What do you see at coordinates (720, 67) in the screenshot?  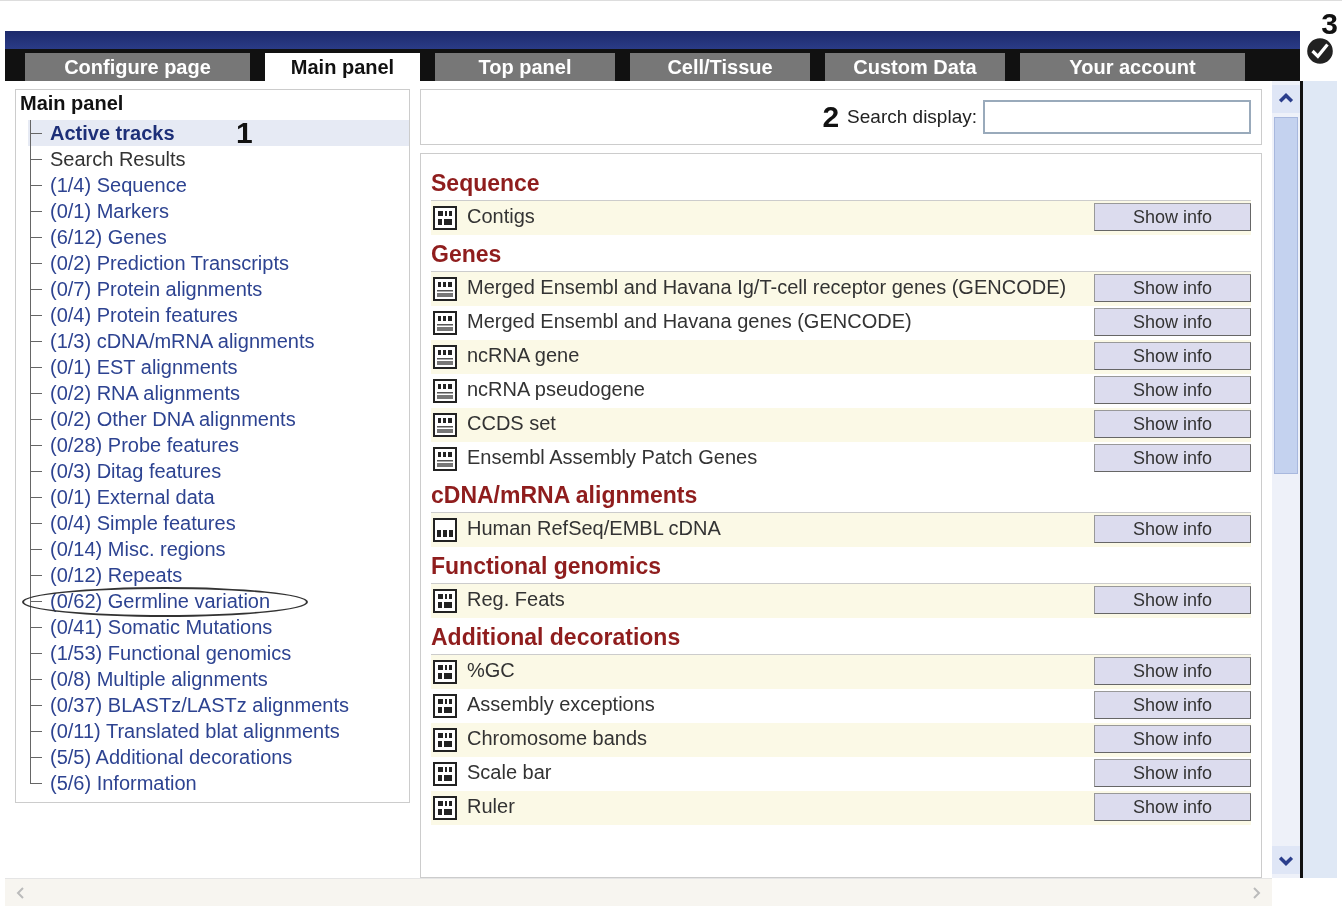 I see `tab: Cell/Tissue` at bounding box center [720, 67].